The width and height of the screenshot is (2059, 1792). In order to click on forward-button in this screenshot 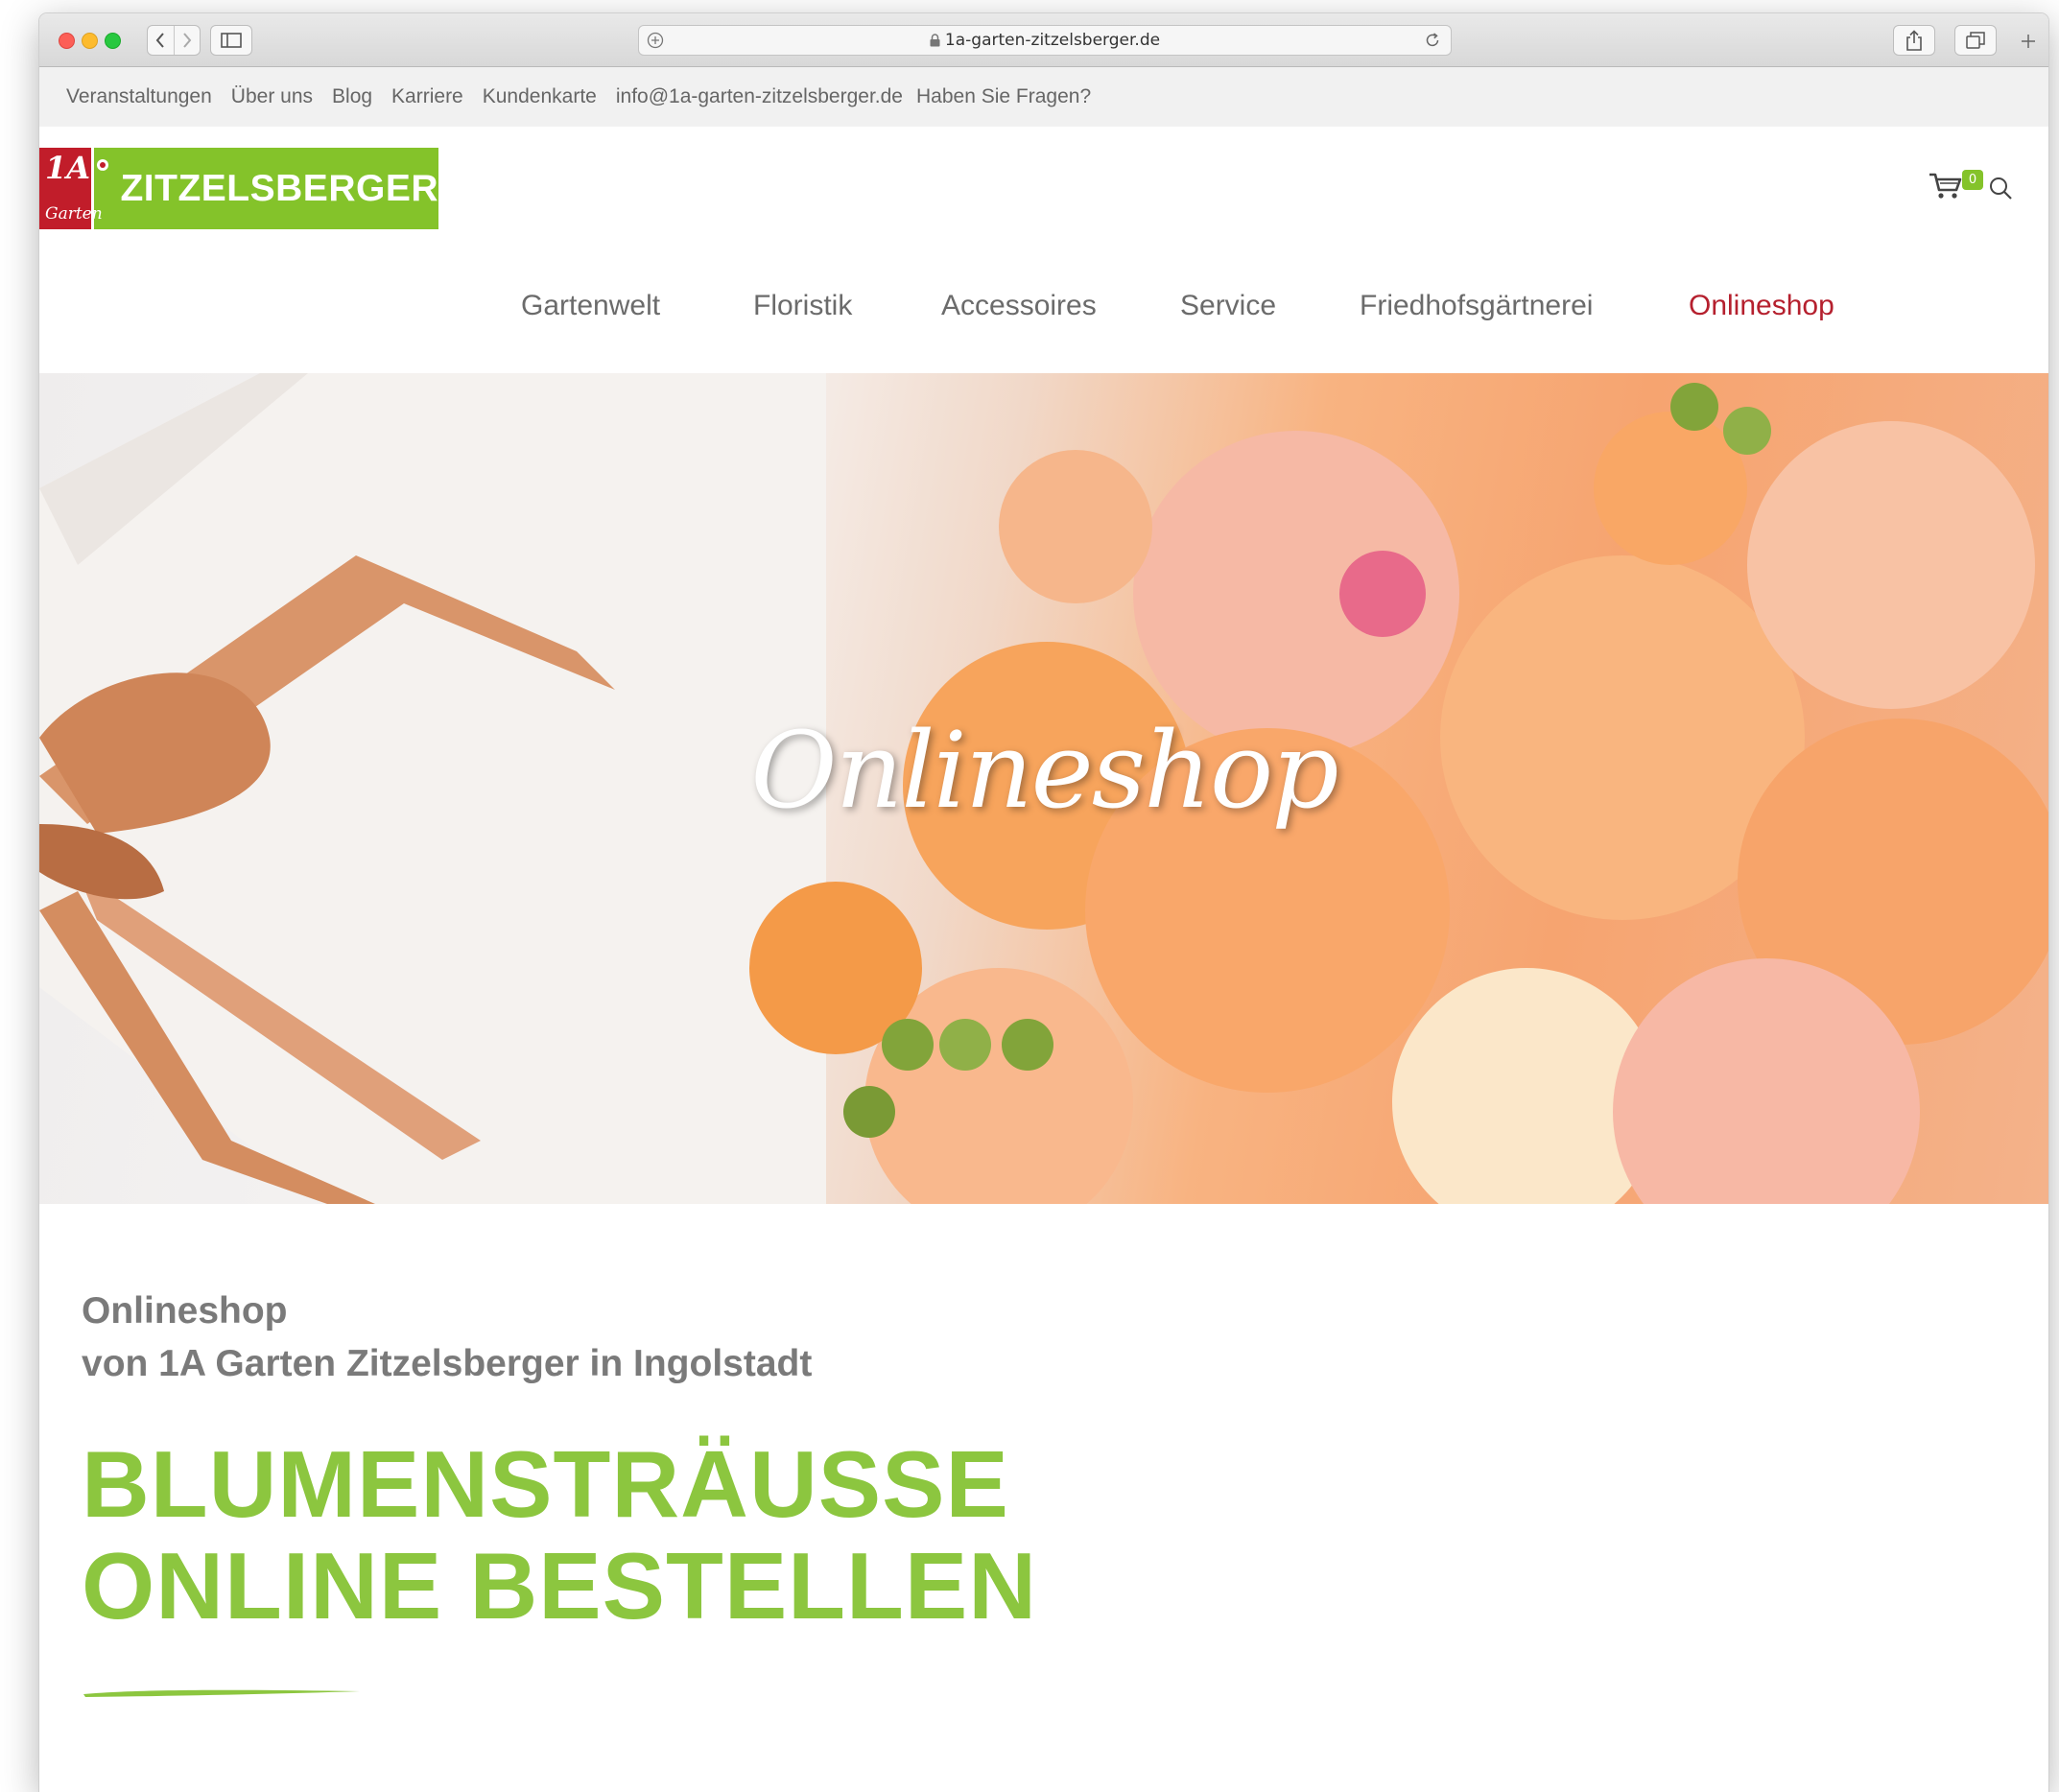, I will do `click(187, 40)`.